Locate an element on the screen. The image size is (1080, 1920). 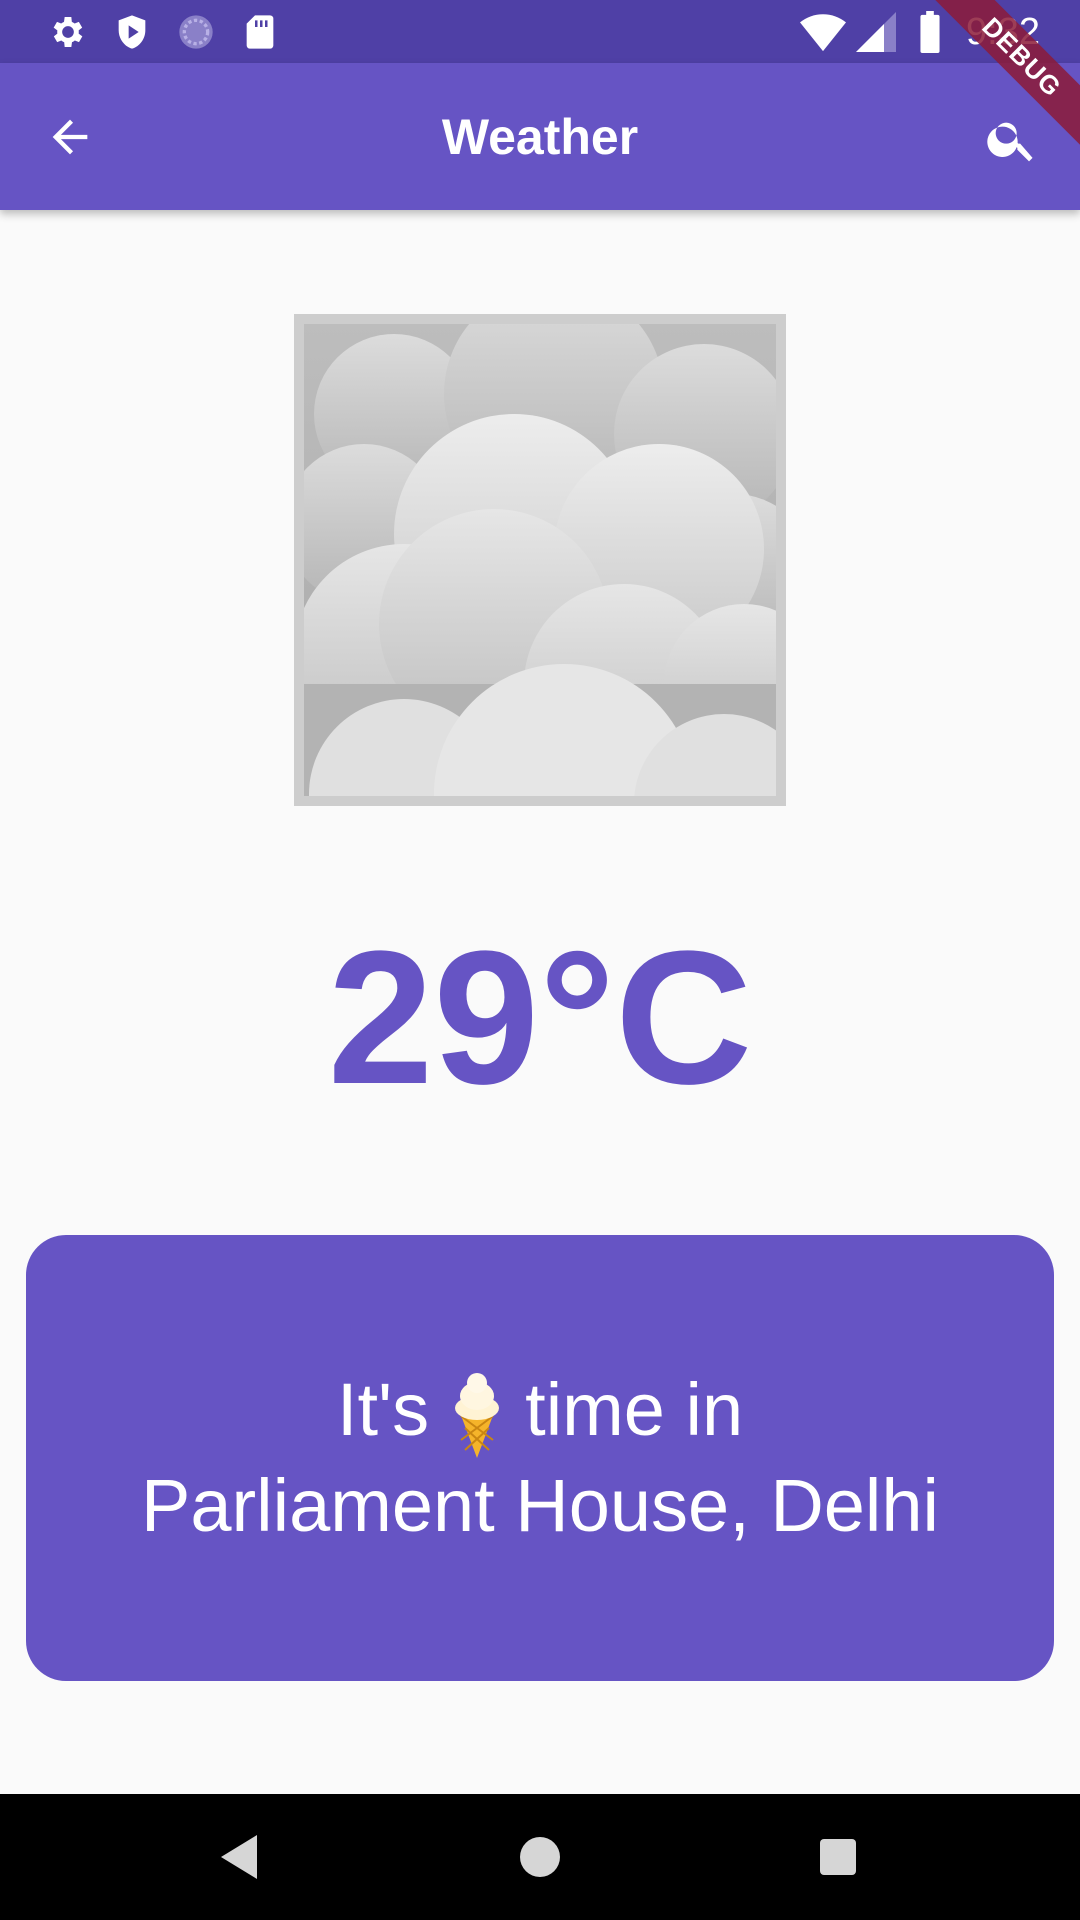
app-bar: Weather is located at coordinates (540, 136).